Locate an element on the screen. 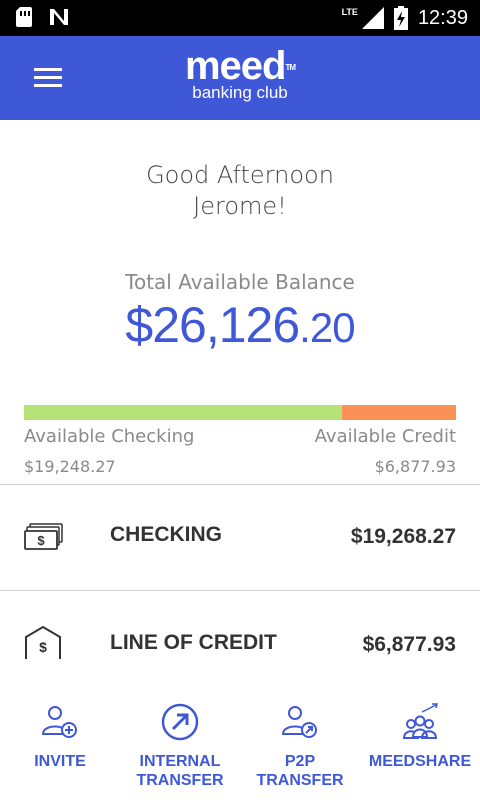 Image resolution: width=480 pixels, height=800 pixels. clock: 12:39 is located at coordinates (442, 17).